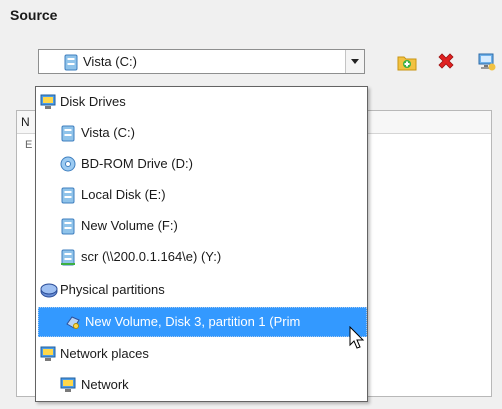 The width and height of the screenshot is (502, 409). Describe the element at coordinates (151, 256) in the screenshot. I see `dropdown-item-label: scr (\\200.0.1.164\e) (Y:)` at that location.